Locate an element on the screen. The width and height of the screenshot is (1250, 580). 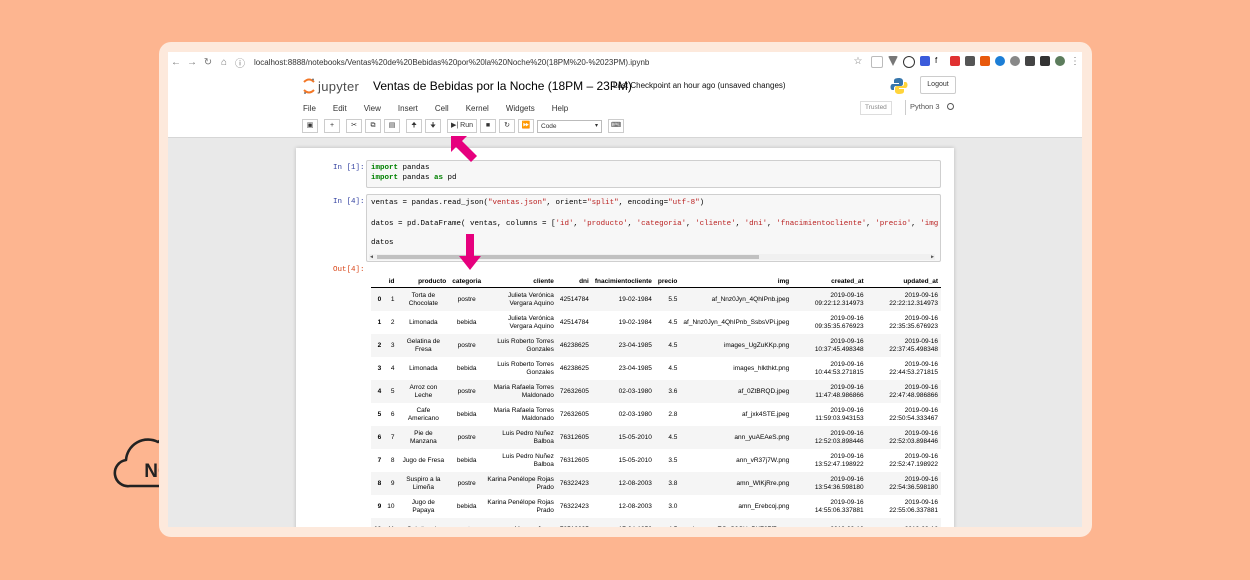
cut-icon: ✂ is located at coordinates (354, 126).